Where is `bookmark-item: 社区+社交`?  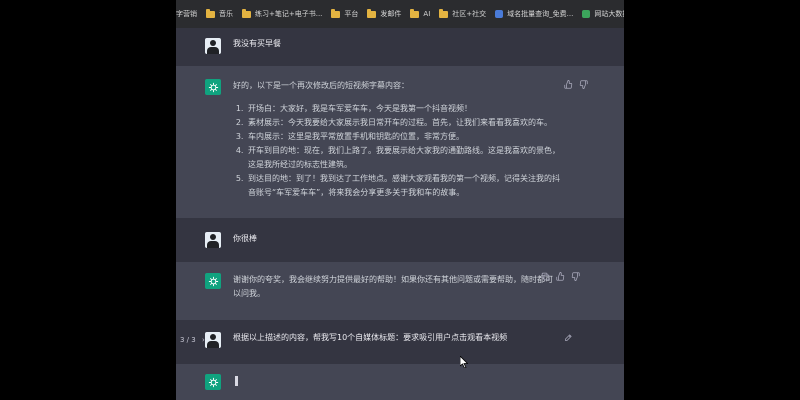 bookmark-item: 社区+社交 is located at coordinates (463, 13).